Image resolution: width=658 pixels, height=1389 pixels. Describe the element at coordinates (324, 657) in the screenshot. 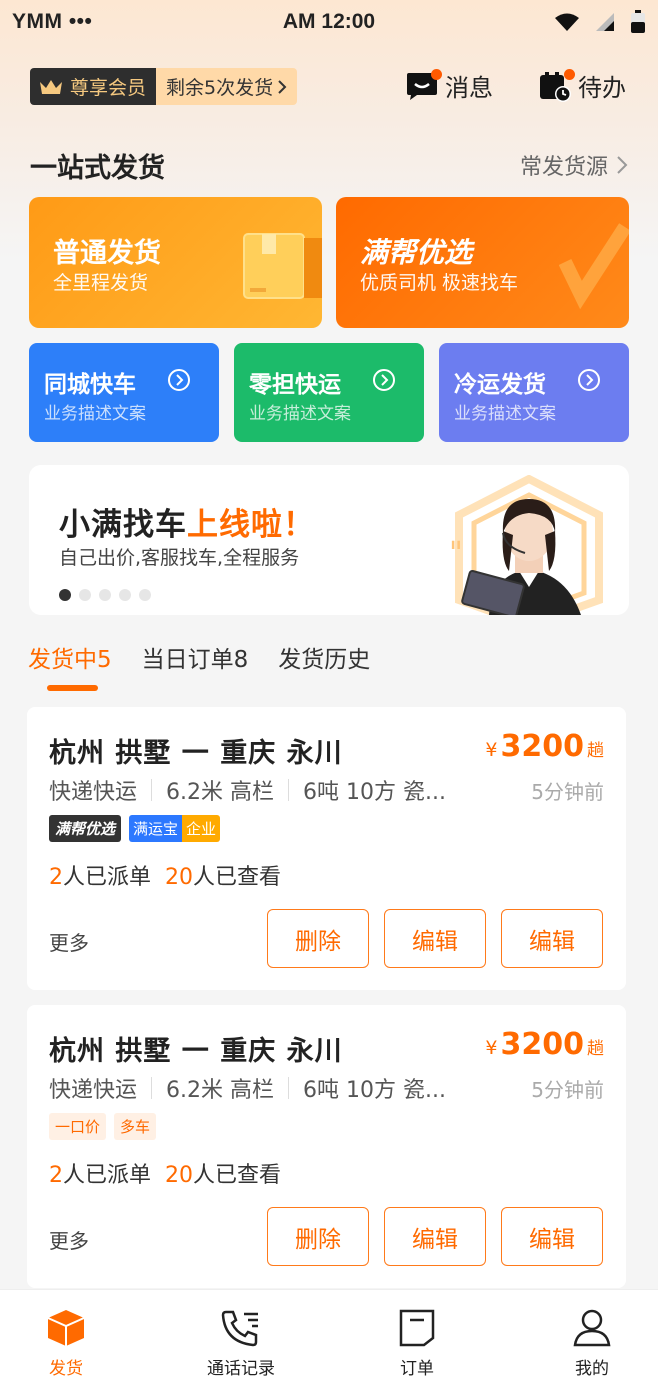

I see `tab-history: 发货历史` at that location.